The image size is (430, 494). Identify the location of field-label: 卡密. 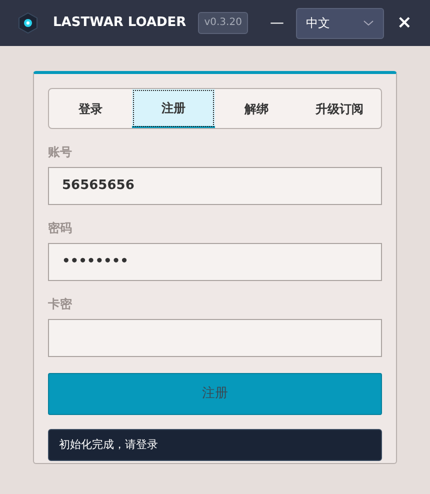
(60, 304).